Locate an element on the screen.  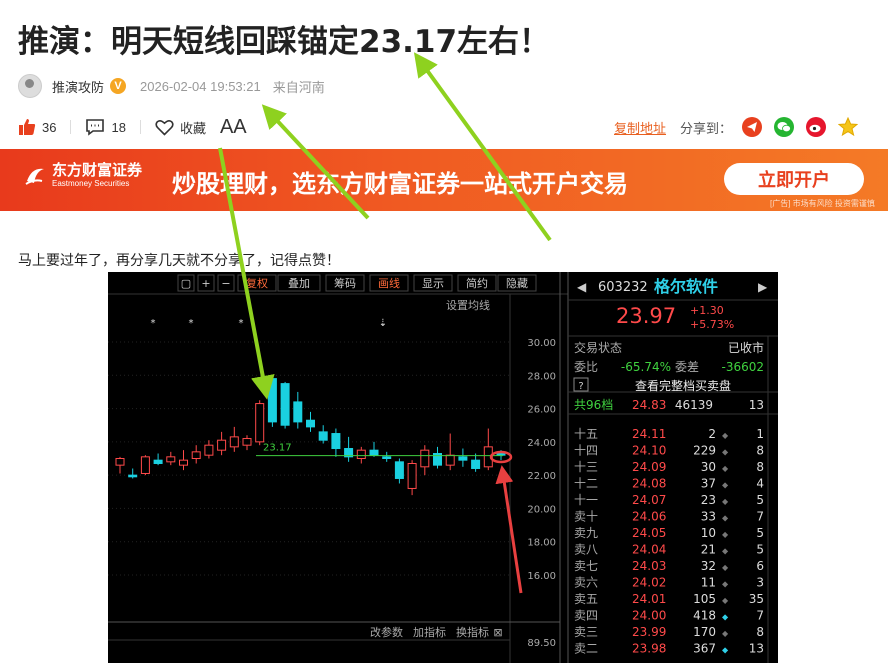
full-order-book-link: 查看完整档买卖盘 is located at coordinates (683, 385).